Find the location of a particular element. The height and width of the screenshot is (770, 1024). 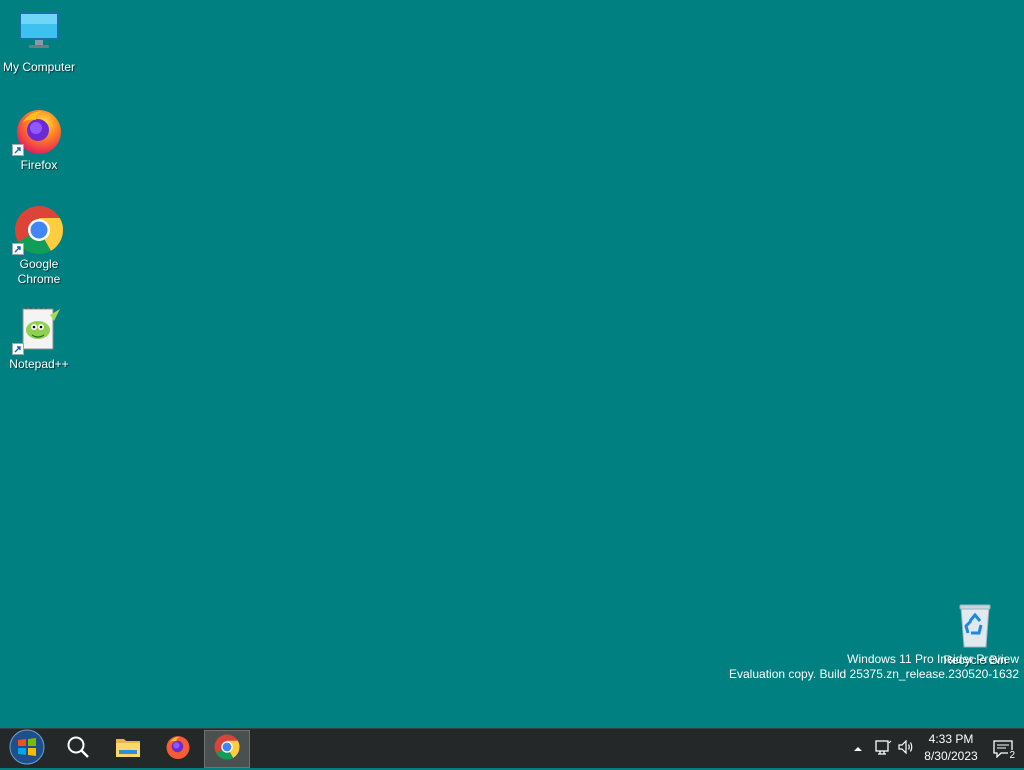

taskbar-firefox is located at coordinates (178, 749).